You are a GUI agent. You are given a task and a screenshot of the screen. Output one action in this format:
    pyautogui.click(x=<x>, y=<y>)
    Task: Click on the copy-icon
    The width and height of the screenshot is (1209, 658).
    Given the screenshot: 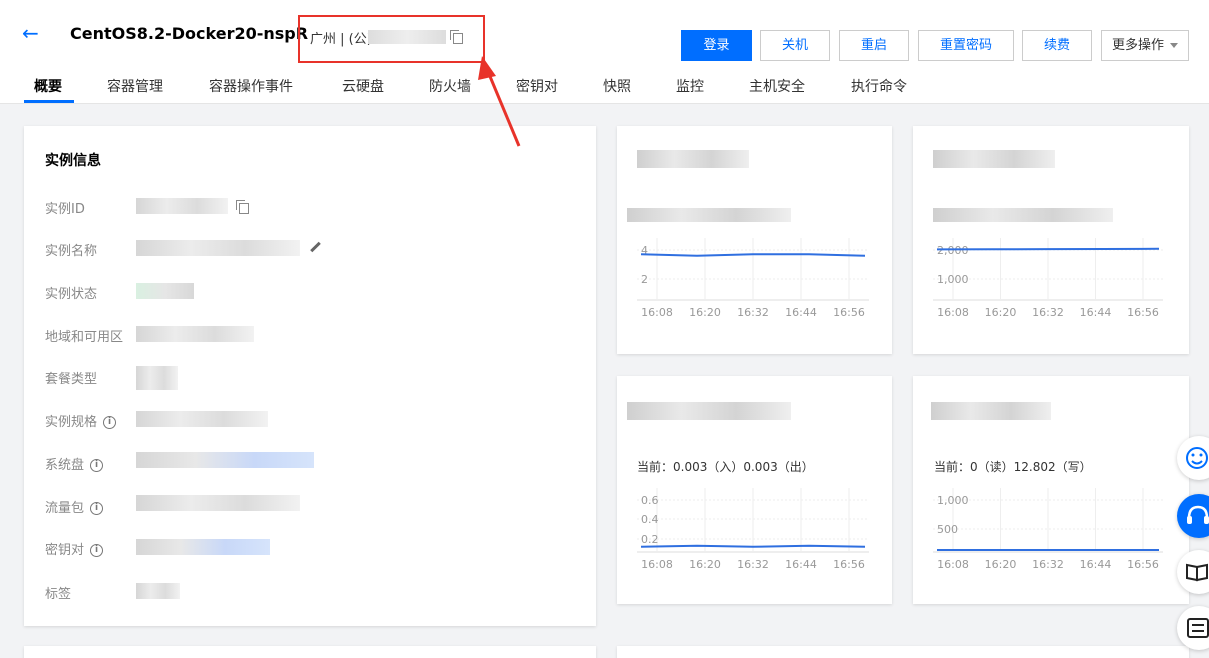 What is the action you would take?
    pyautogui.click(x=242, y=207)
    